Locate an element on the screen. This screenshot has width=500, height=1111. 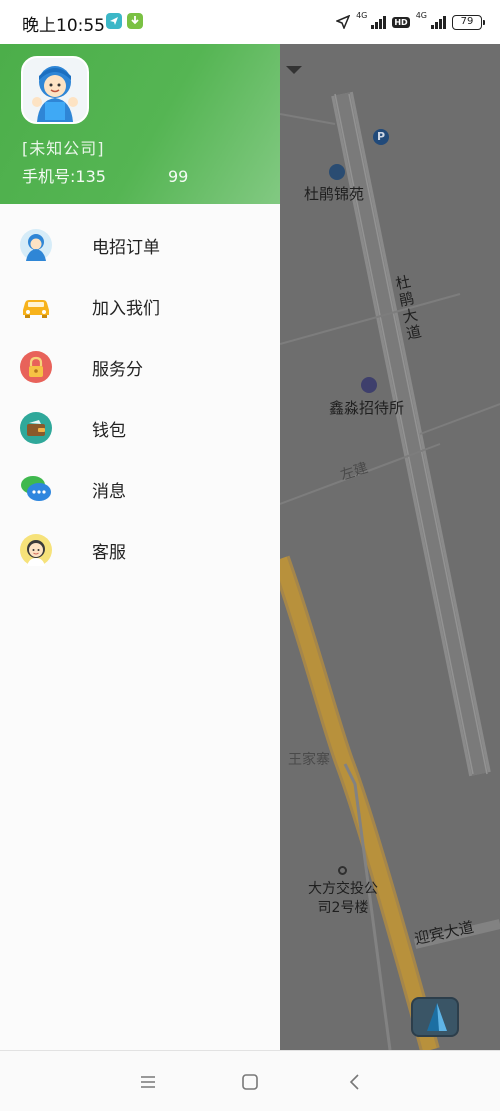
menu-item-label: 服务分 is located at coordinates (117, 369).